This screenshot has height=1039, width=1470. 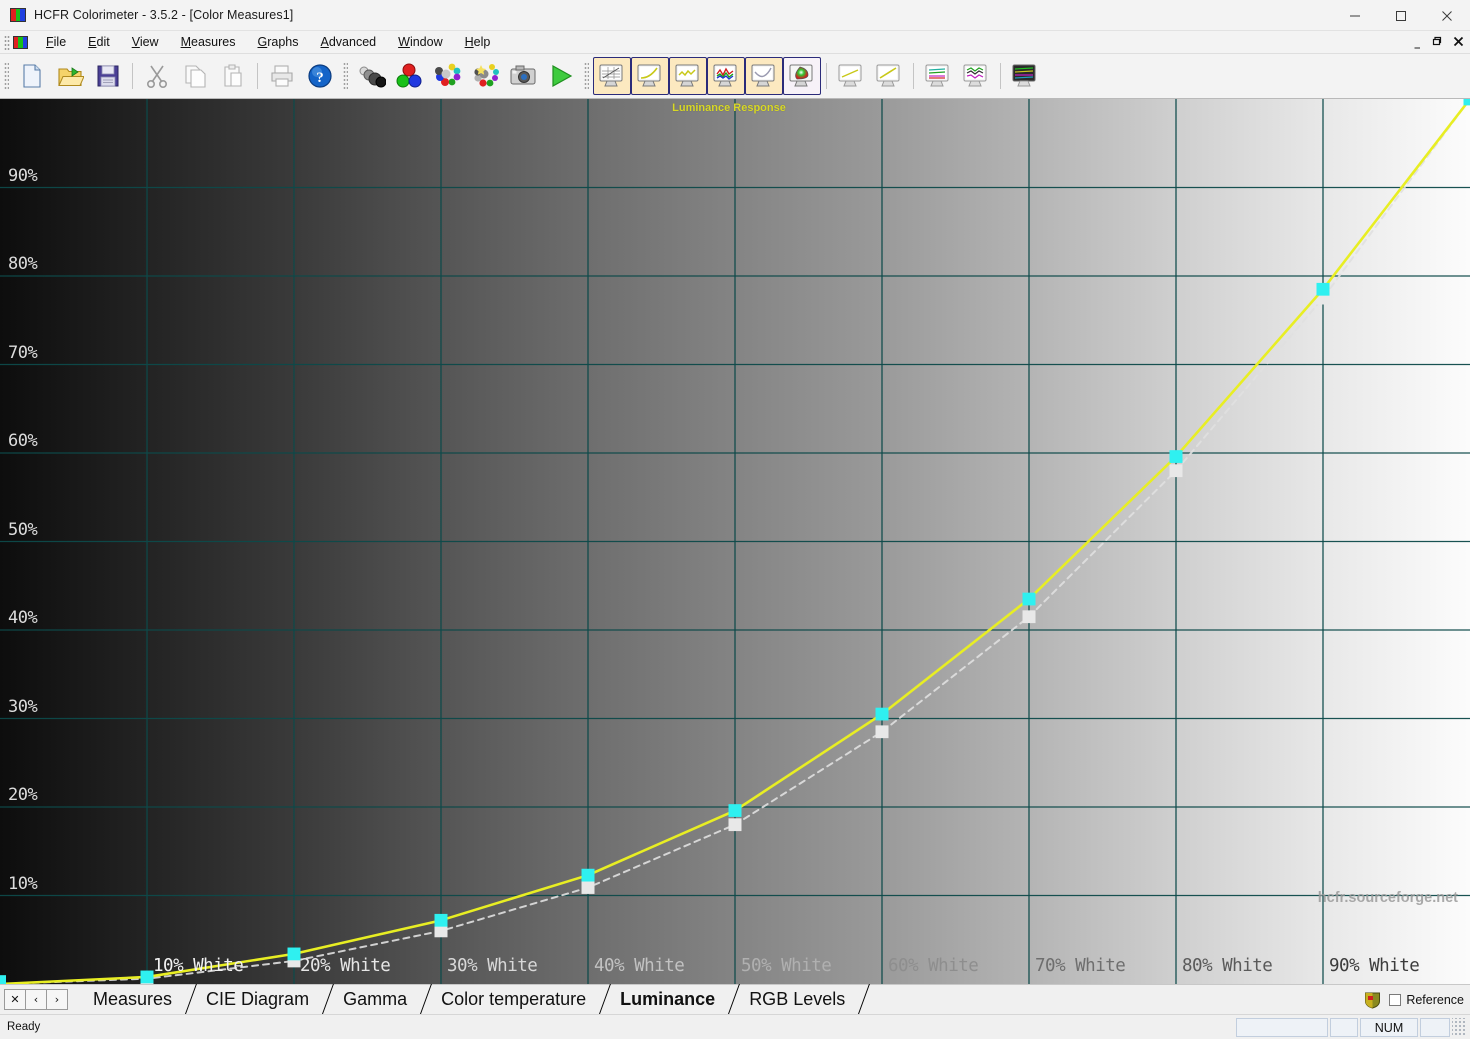 What do you see at coordinates (485, 76) in the screenshot?
I see `full-measure-button` at bounding box center [485, 76].